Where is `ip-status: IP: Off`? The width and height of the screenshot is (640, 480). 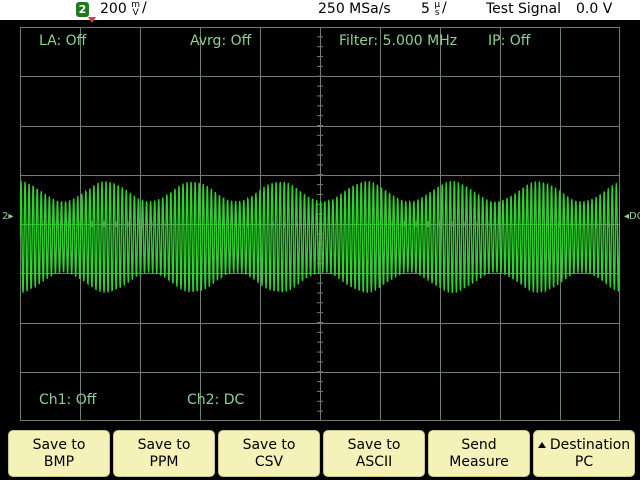 ip-status: IP: Off is located at coordinates (509, 41).